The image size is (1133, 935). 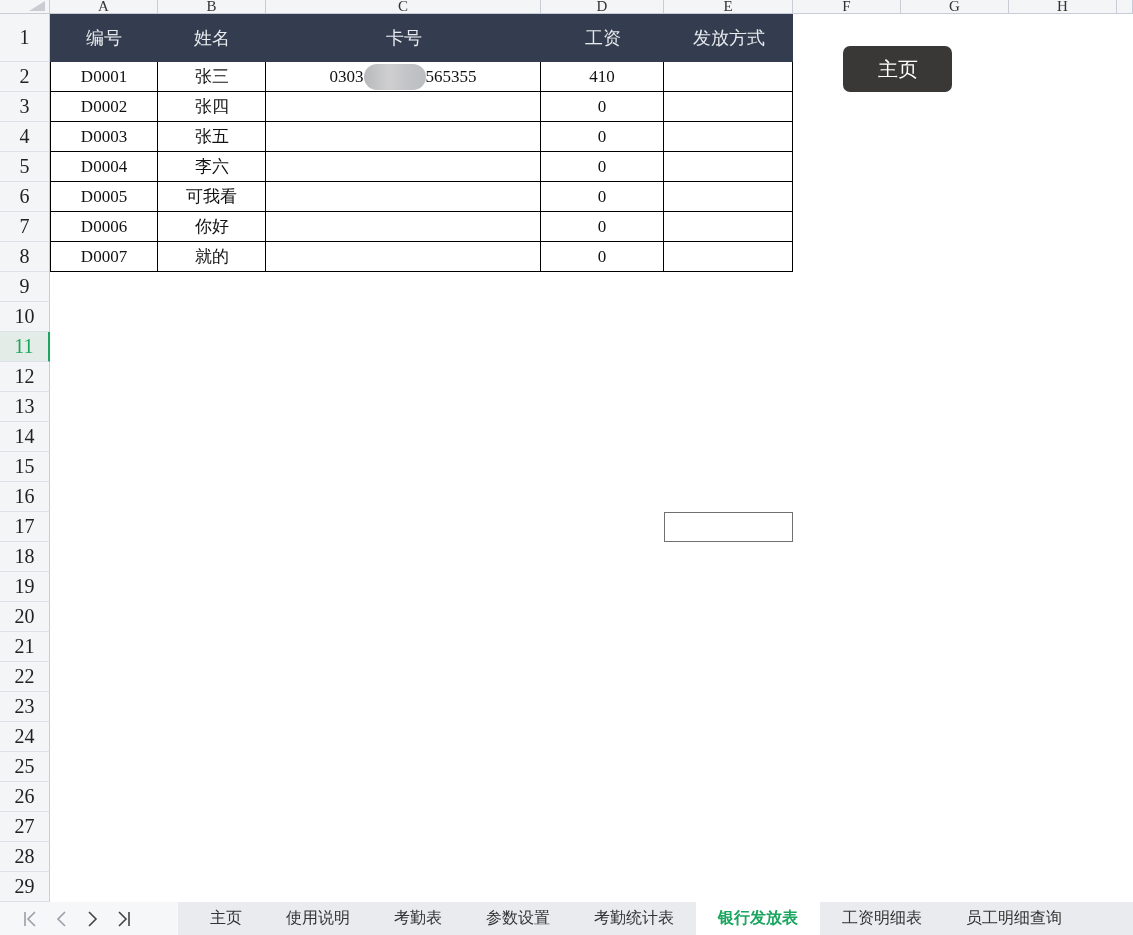 What do you see at coordinates (212, 38) in the screenshot?
I see `table-header-cell: 姓名` at bounding box center [212, 38].